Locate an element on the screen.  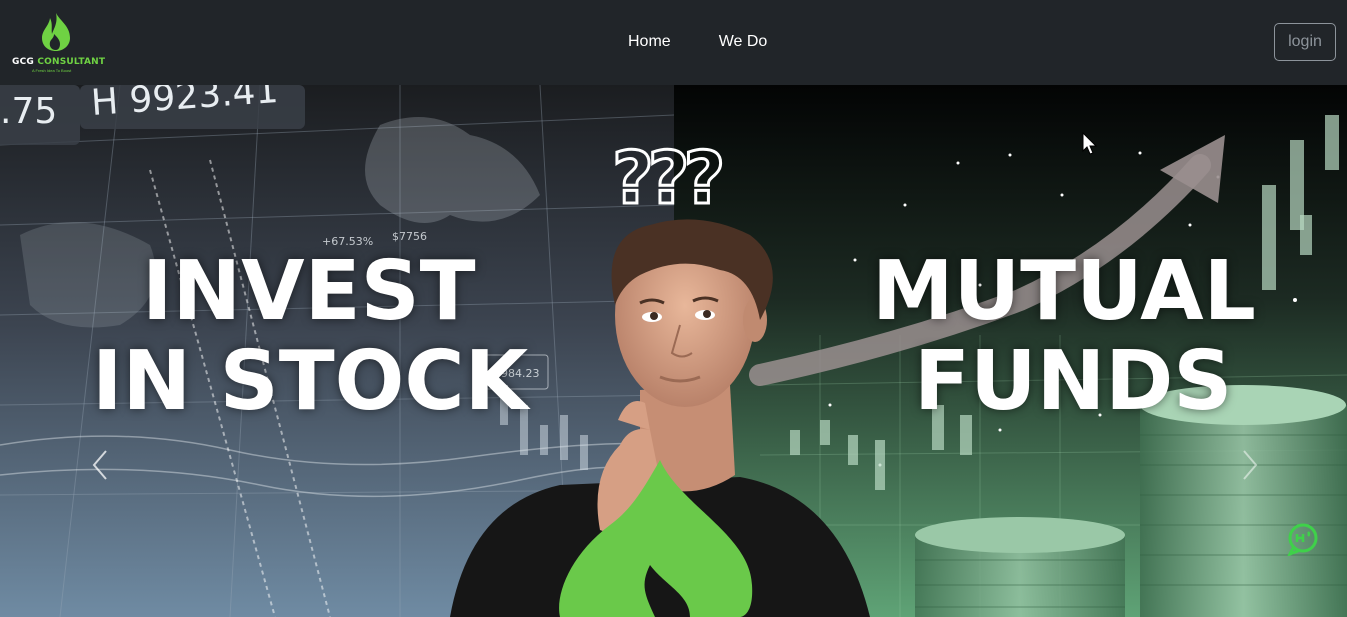
brand-tagline: A Fresh Idea To Boost is located at coordinates (52, 70).